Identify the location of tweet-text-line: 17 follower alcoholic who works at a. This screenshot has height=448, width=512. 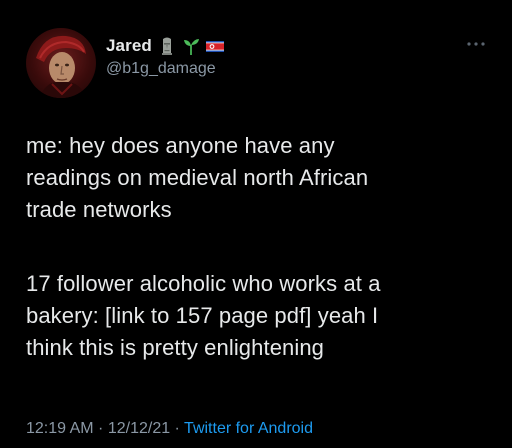
(203, 283).